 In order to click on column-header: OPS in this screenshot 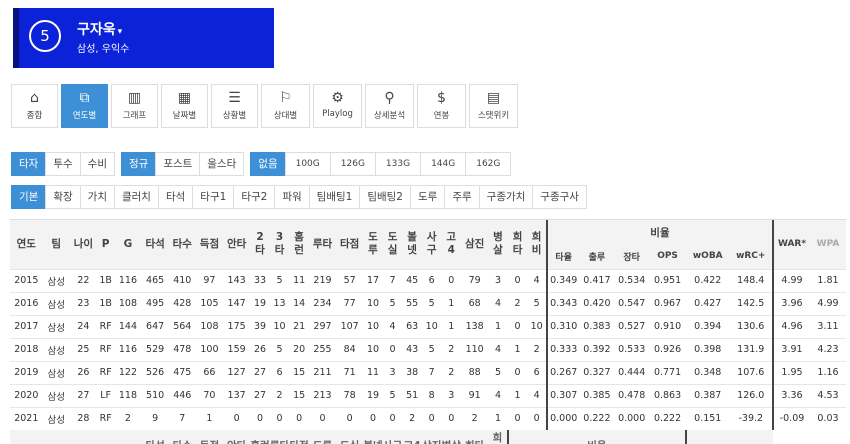, I will do `click(668, 256)`.